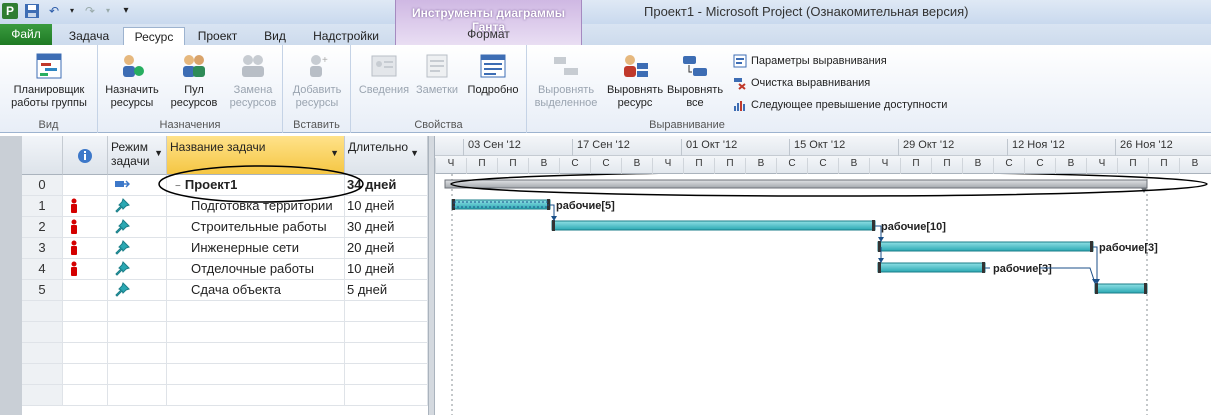  I want to click on timescale-day-label: С, so click(822, 166).